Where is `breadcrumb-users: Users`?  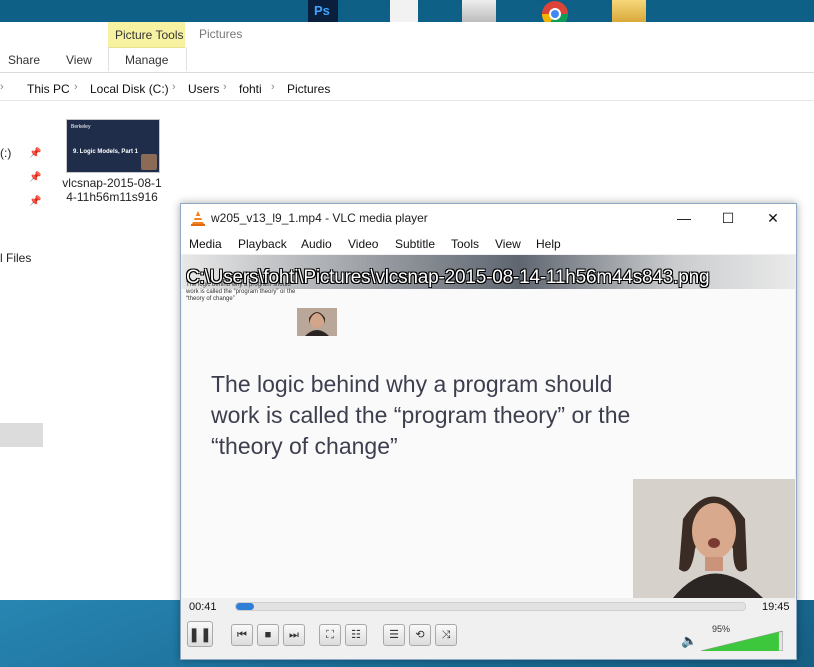 breadcrumb-users: Users is located at coordinates (203, 89).